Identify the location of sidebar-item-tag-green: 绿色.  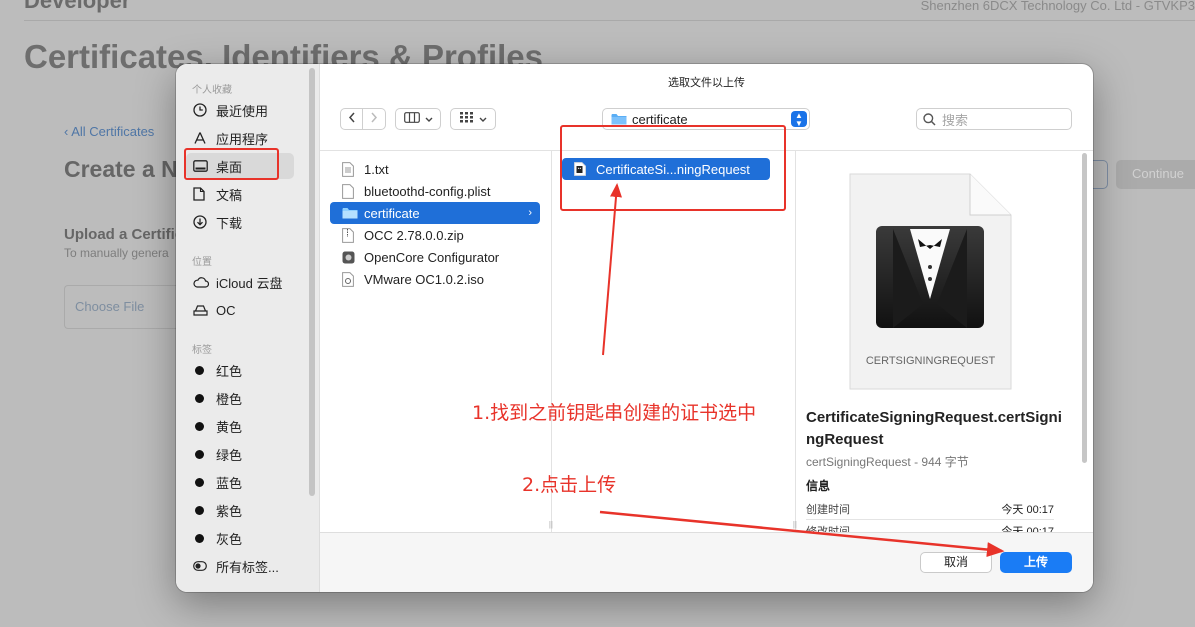
(240, 454).